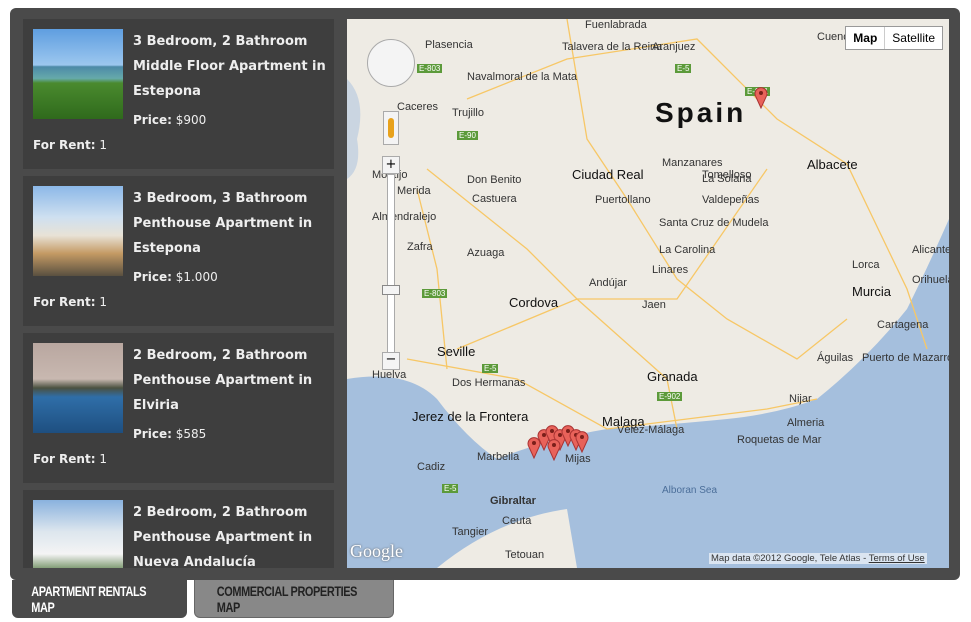  What do you see at coordinates (866, 38) in the screenshot?
I see `map-button: Map` at bounding box center [866, 38].